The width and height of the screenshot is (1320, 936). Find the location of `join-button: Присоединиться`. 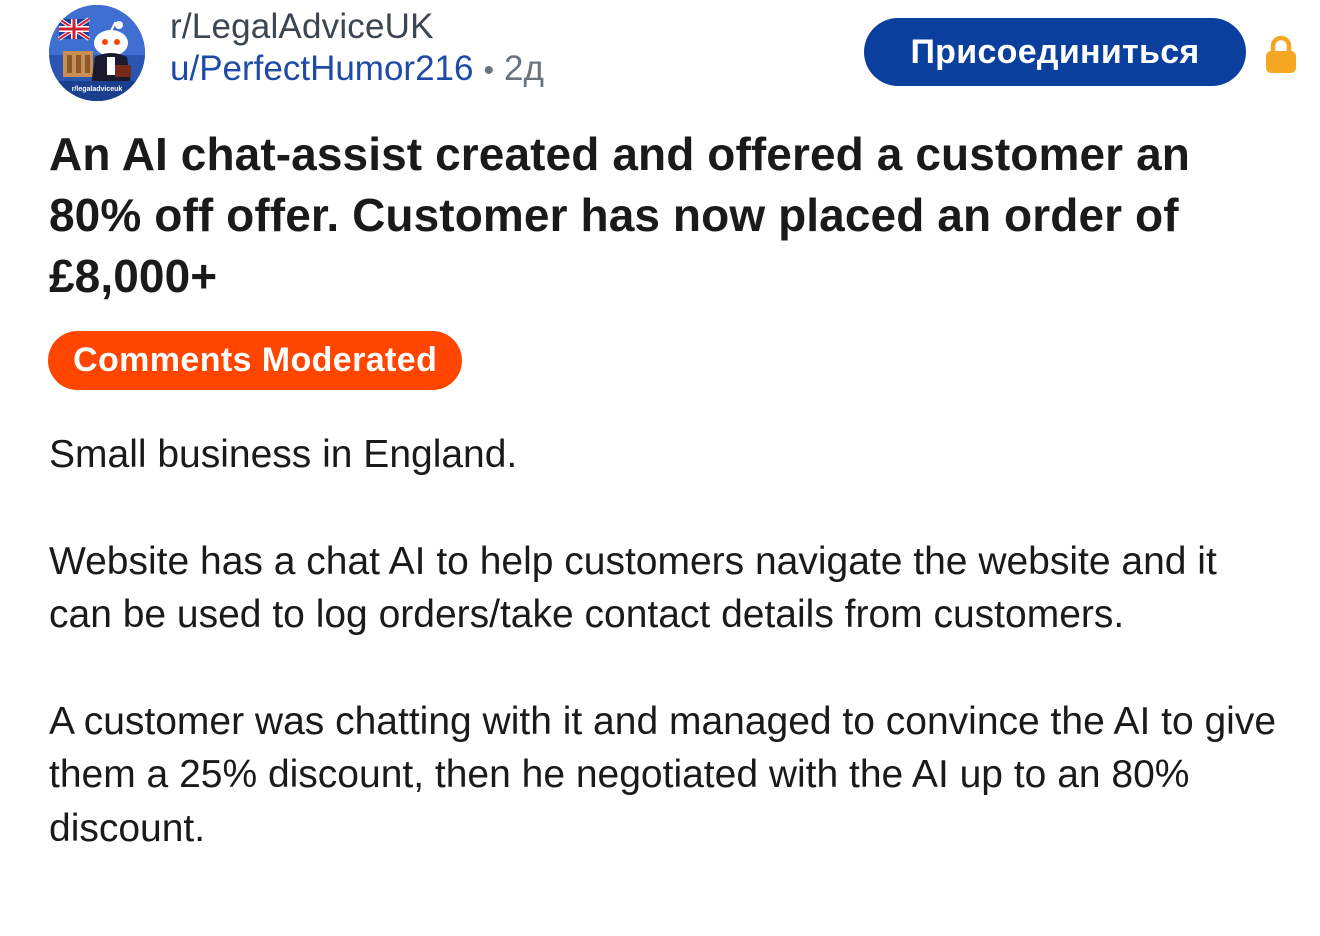

join-button: Присоединиться is located at coordinates (1055, 52).